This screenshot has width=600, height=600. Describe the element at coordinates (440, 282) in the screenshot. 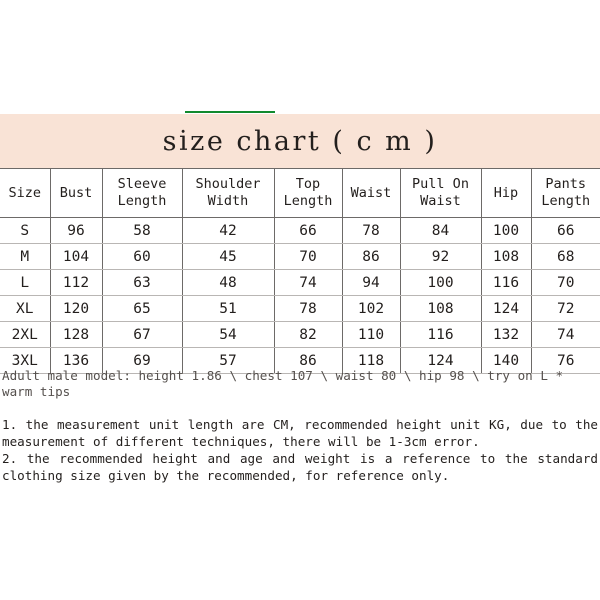

I see `cell-pull-on-waist: 100` at that location.